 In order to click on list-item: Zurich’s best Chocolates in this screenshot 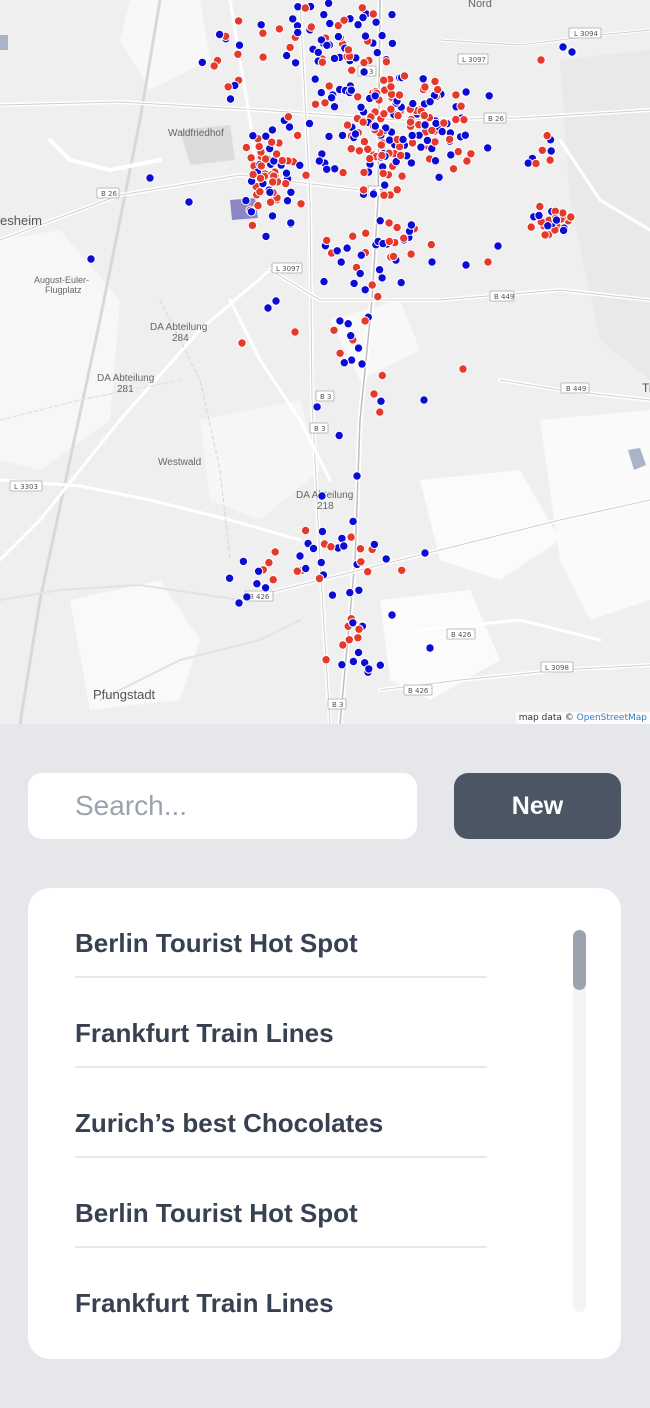, I will do `click(281, 1113)`.